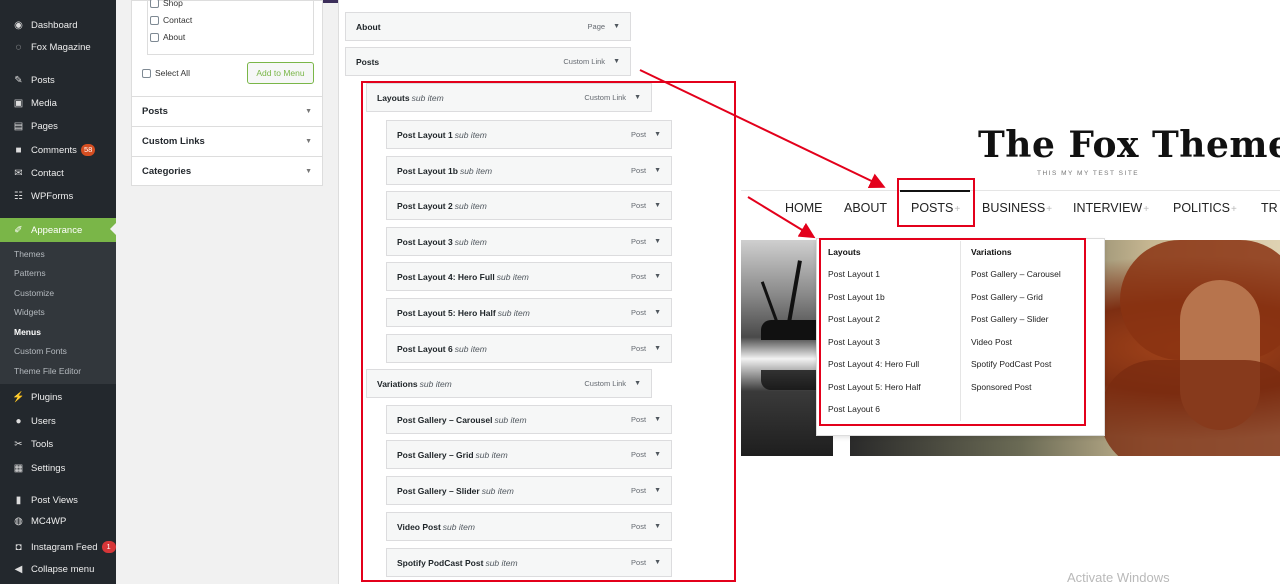  I want to click on nav-label: TR, so click(1269, 208).